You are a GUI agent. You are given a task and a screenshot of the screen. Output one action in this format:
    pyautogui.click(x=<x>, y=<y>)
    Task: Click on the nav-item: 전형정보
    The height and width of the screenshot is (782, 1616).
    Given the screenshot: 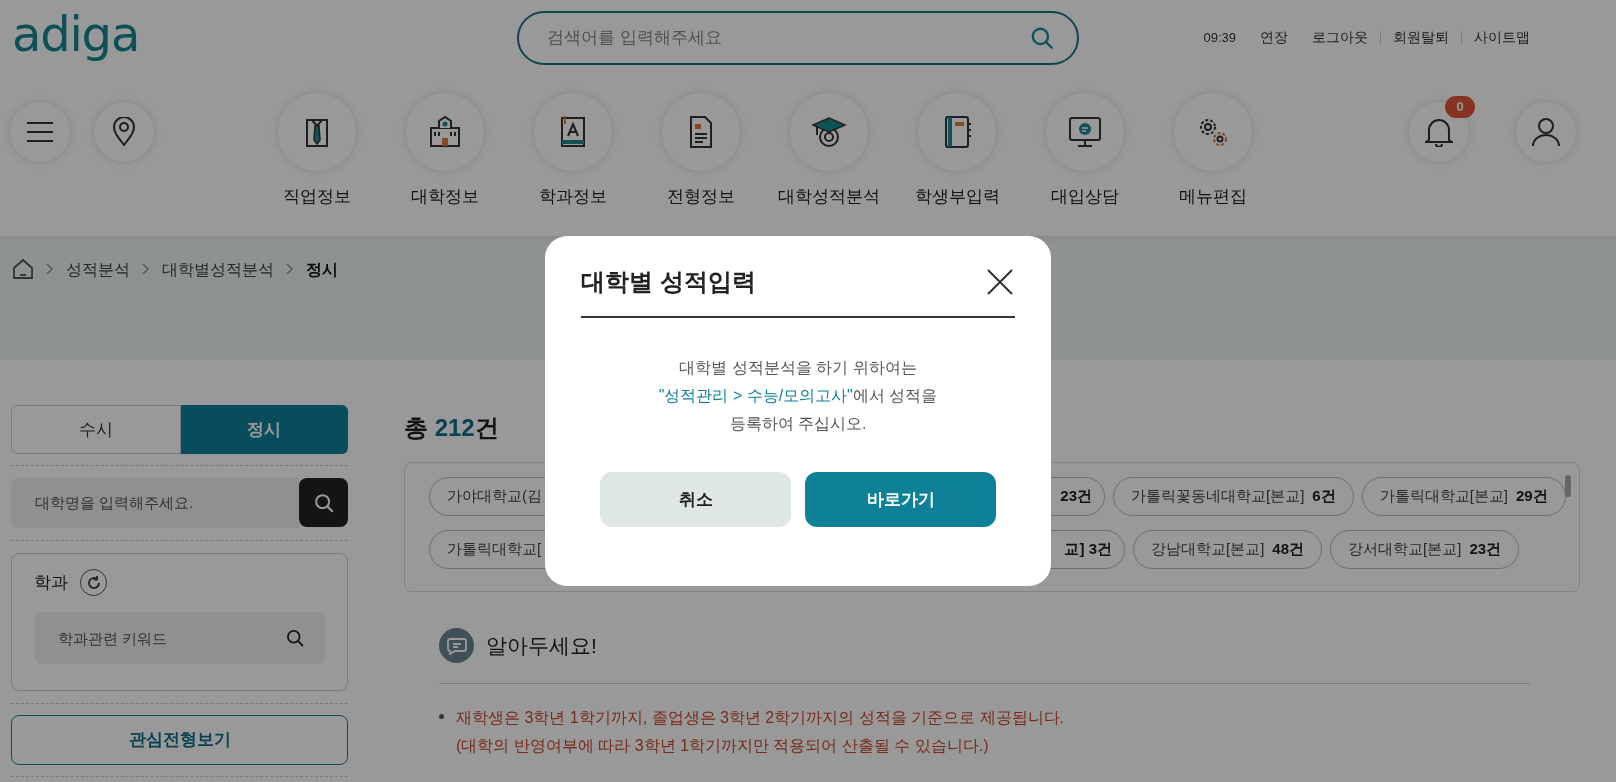 What is the action you would take?
    pyautogui.click(x=701, y=149)
    